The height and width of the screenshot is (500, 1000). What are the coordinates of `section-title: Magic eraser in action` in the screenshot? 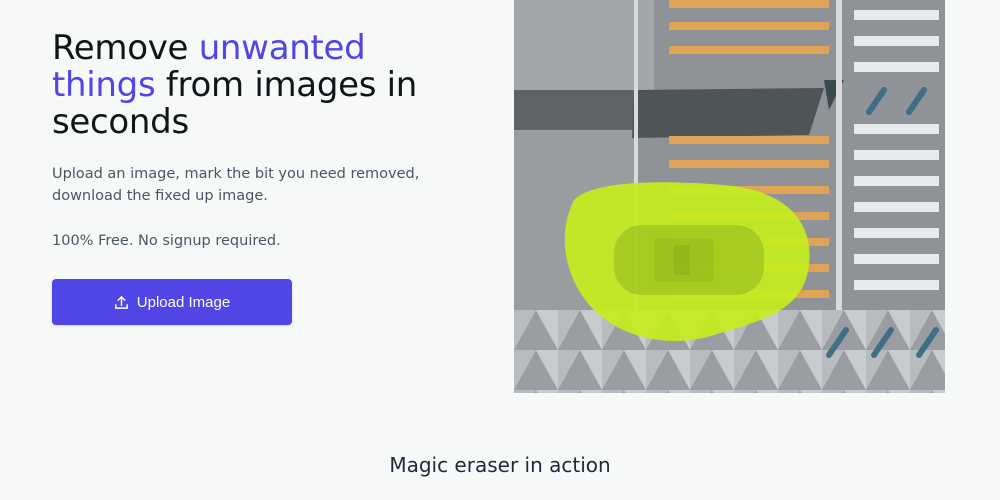 It's located at (500, 465).